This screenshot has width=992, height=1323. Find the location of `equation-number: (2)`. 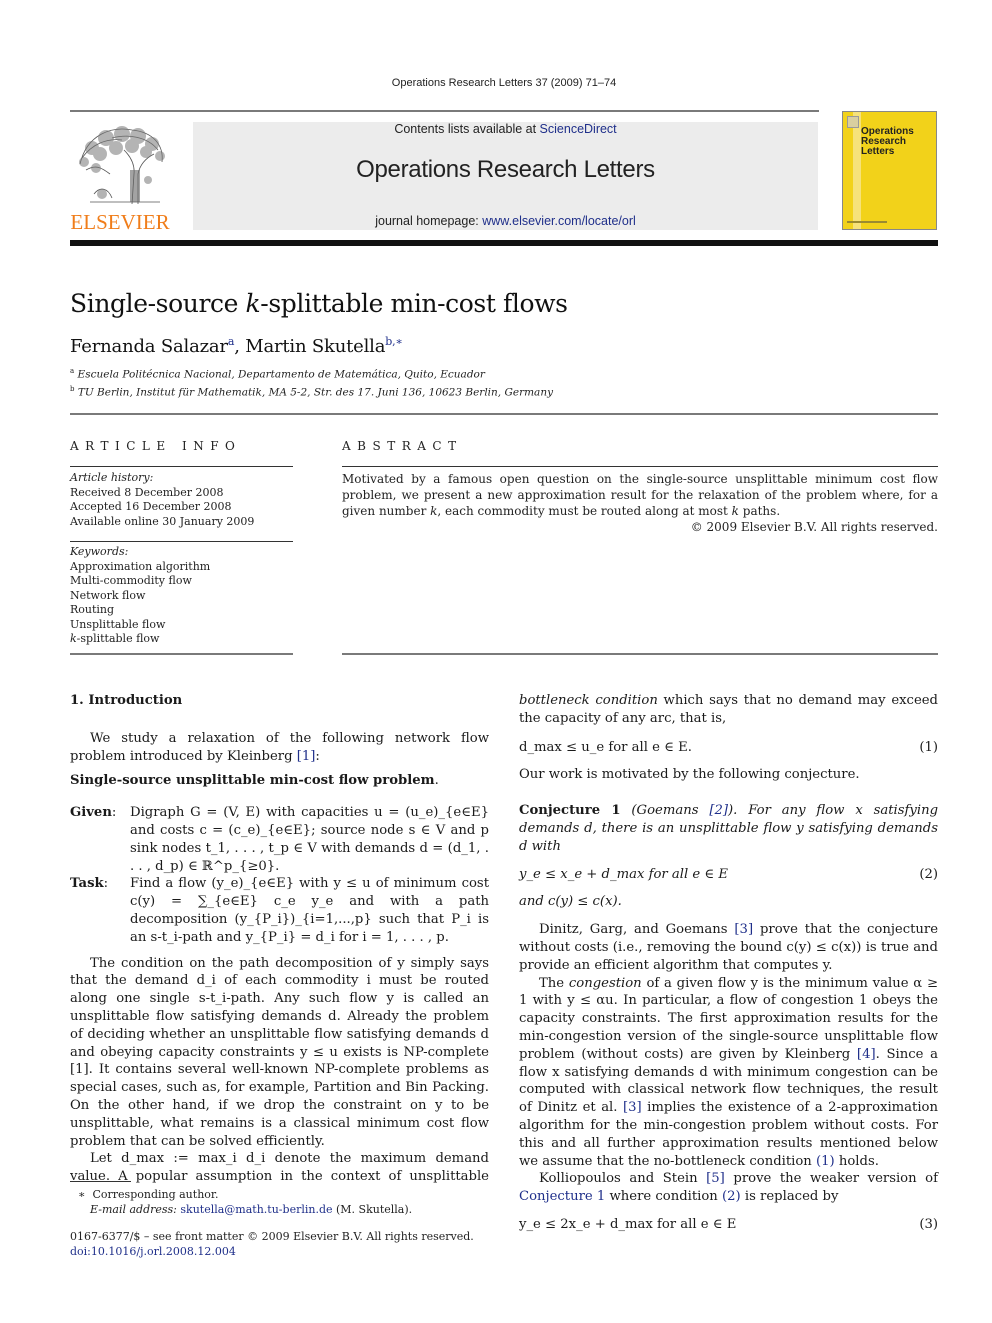

equation-number: (2) is located at coordinates (928, 874).